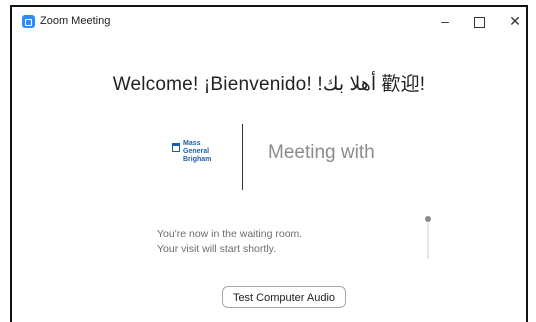  Describe the element at coordinates (321, 152) in the screenshot. I see `meeting-with-label: Meeting with` at that location.